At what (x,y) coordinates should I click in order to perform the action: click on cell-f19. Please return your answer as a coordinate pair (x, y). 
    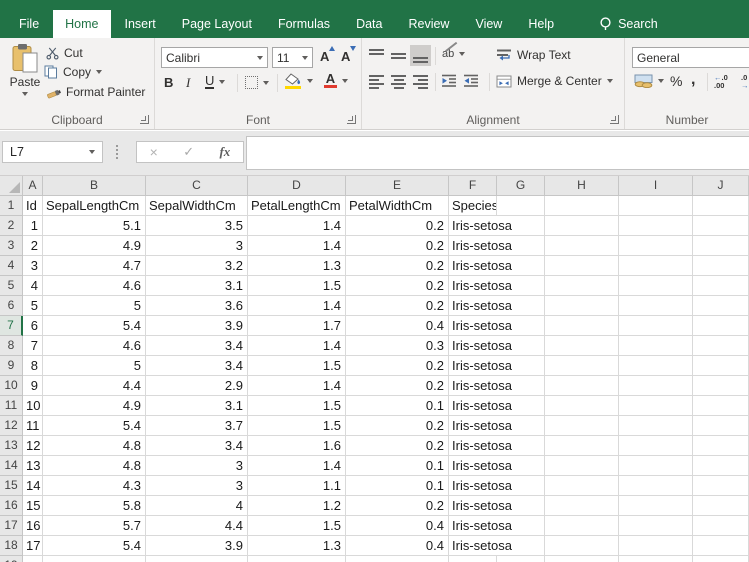
    Looking at the image, I should click on (473, 559).